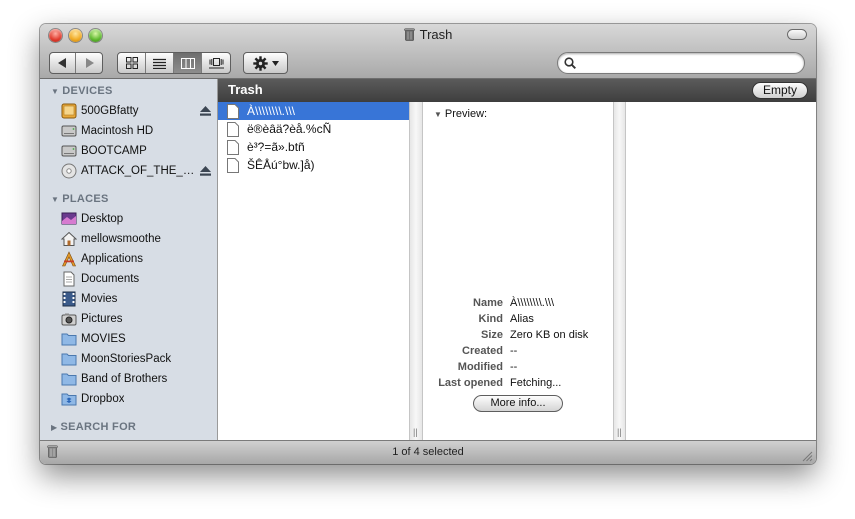 The image size is (855, 519). Describe the element at coordinates (491, 335) in the screenshot. I see `info-key: Size` at that location.